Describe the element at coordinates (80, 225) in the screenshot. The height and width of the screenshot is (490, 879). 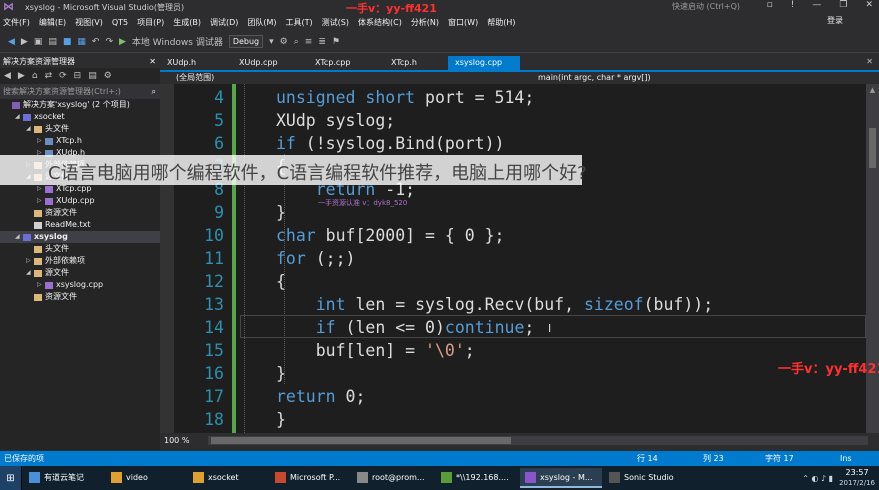
I see `tree-item: ReadMe.txt` at that location.